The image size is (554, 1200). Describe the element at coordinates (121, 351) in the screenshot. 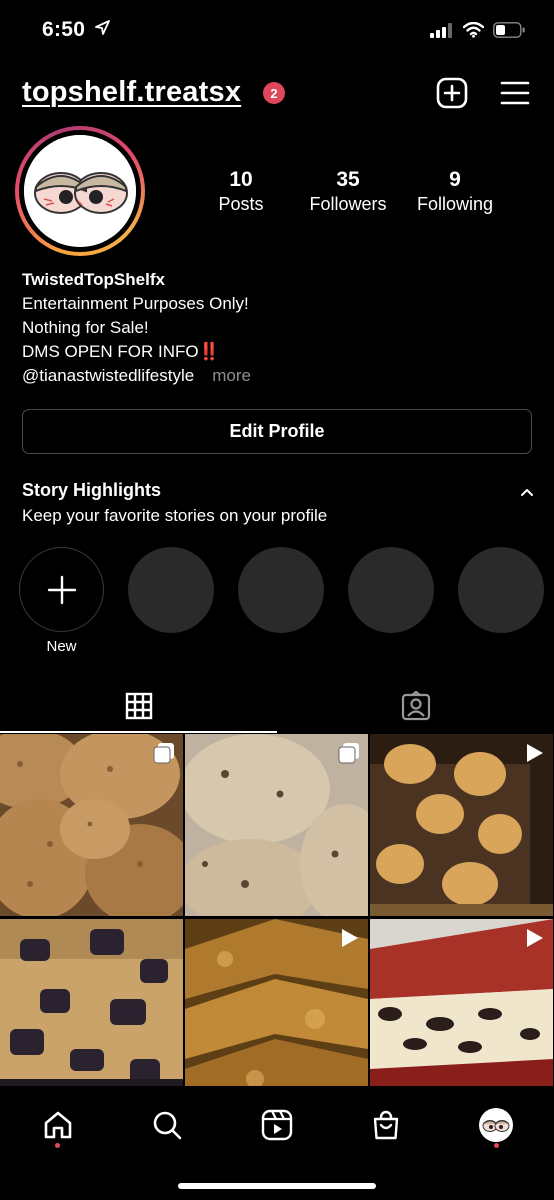

I see `bio-line: DMS OPEN FOR INFO‼️` at that location.